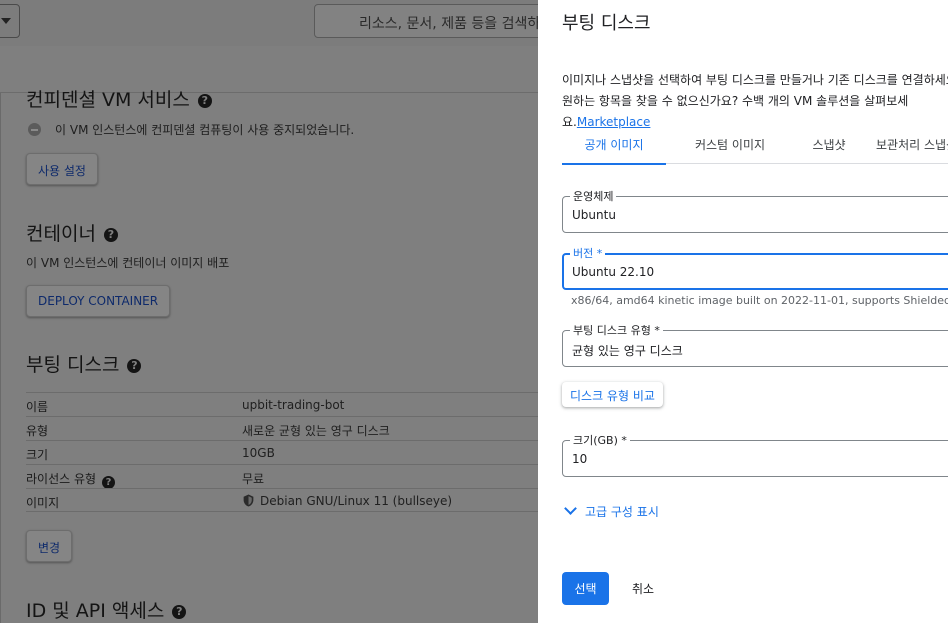  I want to click on disk-type-label: 부팅 디스크 유형 *, so click(616, 330).